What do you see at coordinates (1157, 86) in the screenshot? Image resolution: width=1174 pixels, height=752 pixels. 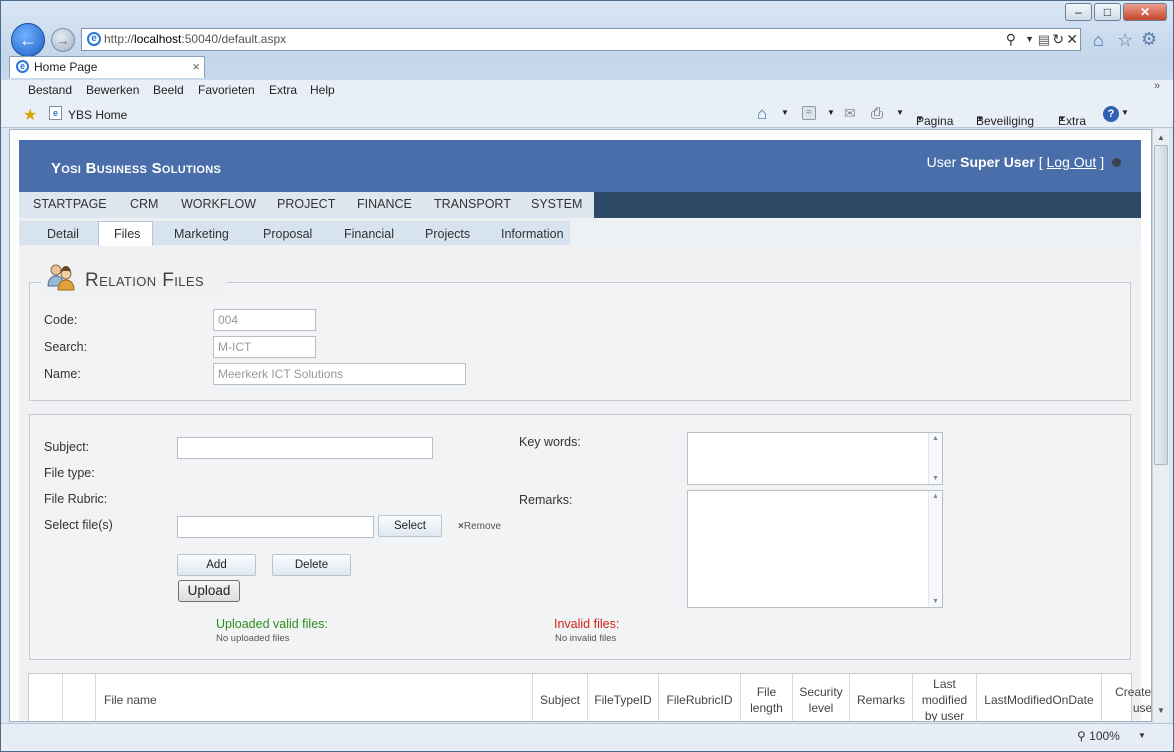 I see `chevron-right-icon: »` at bounding box center [1157, 86].